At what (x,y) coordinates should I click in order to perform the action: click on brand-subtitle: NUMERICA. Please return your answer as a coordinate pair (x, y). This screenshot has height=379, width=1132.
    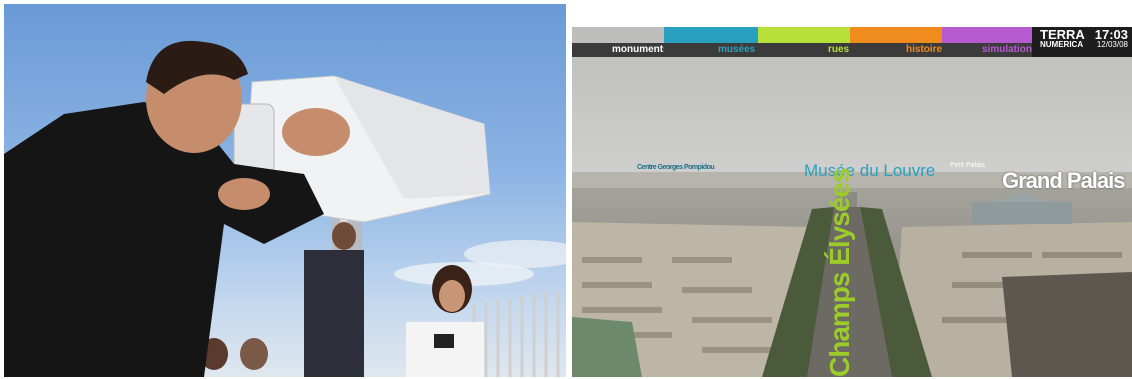
    Looking at the image, I should click on (1062, 44).